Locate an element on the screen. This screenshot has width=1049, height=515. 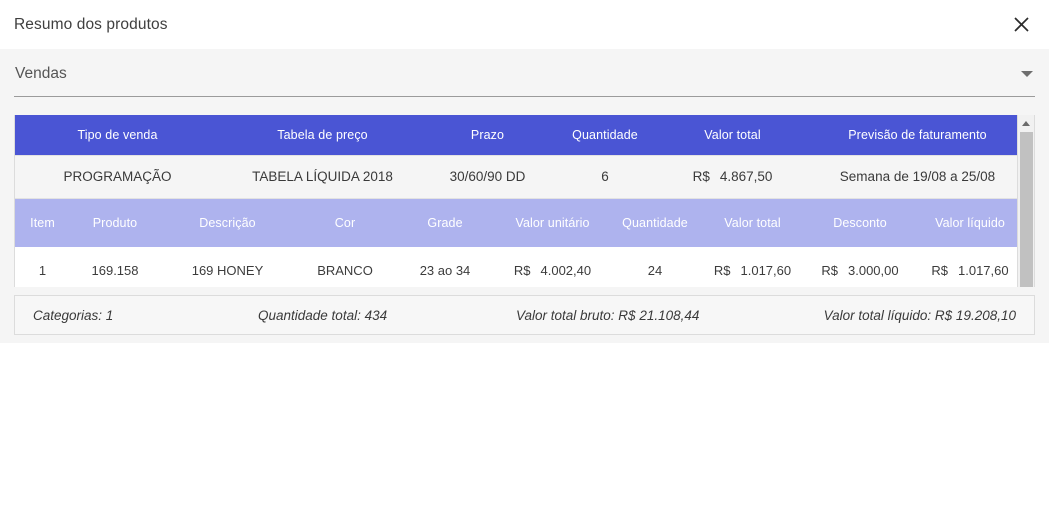
cell-valor-liquido: R$ 1.017,60 is located at coordinates (966, 266).